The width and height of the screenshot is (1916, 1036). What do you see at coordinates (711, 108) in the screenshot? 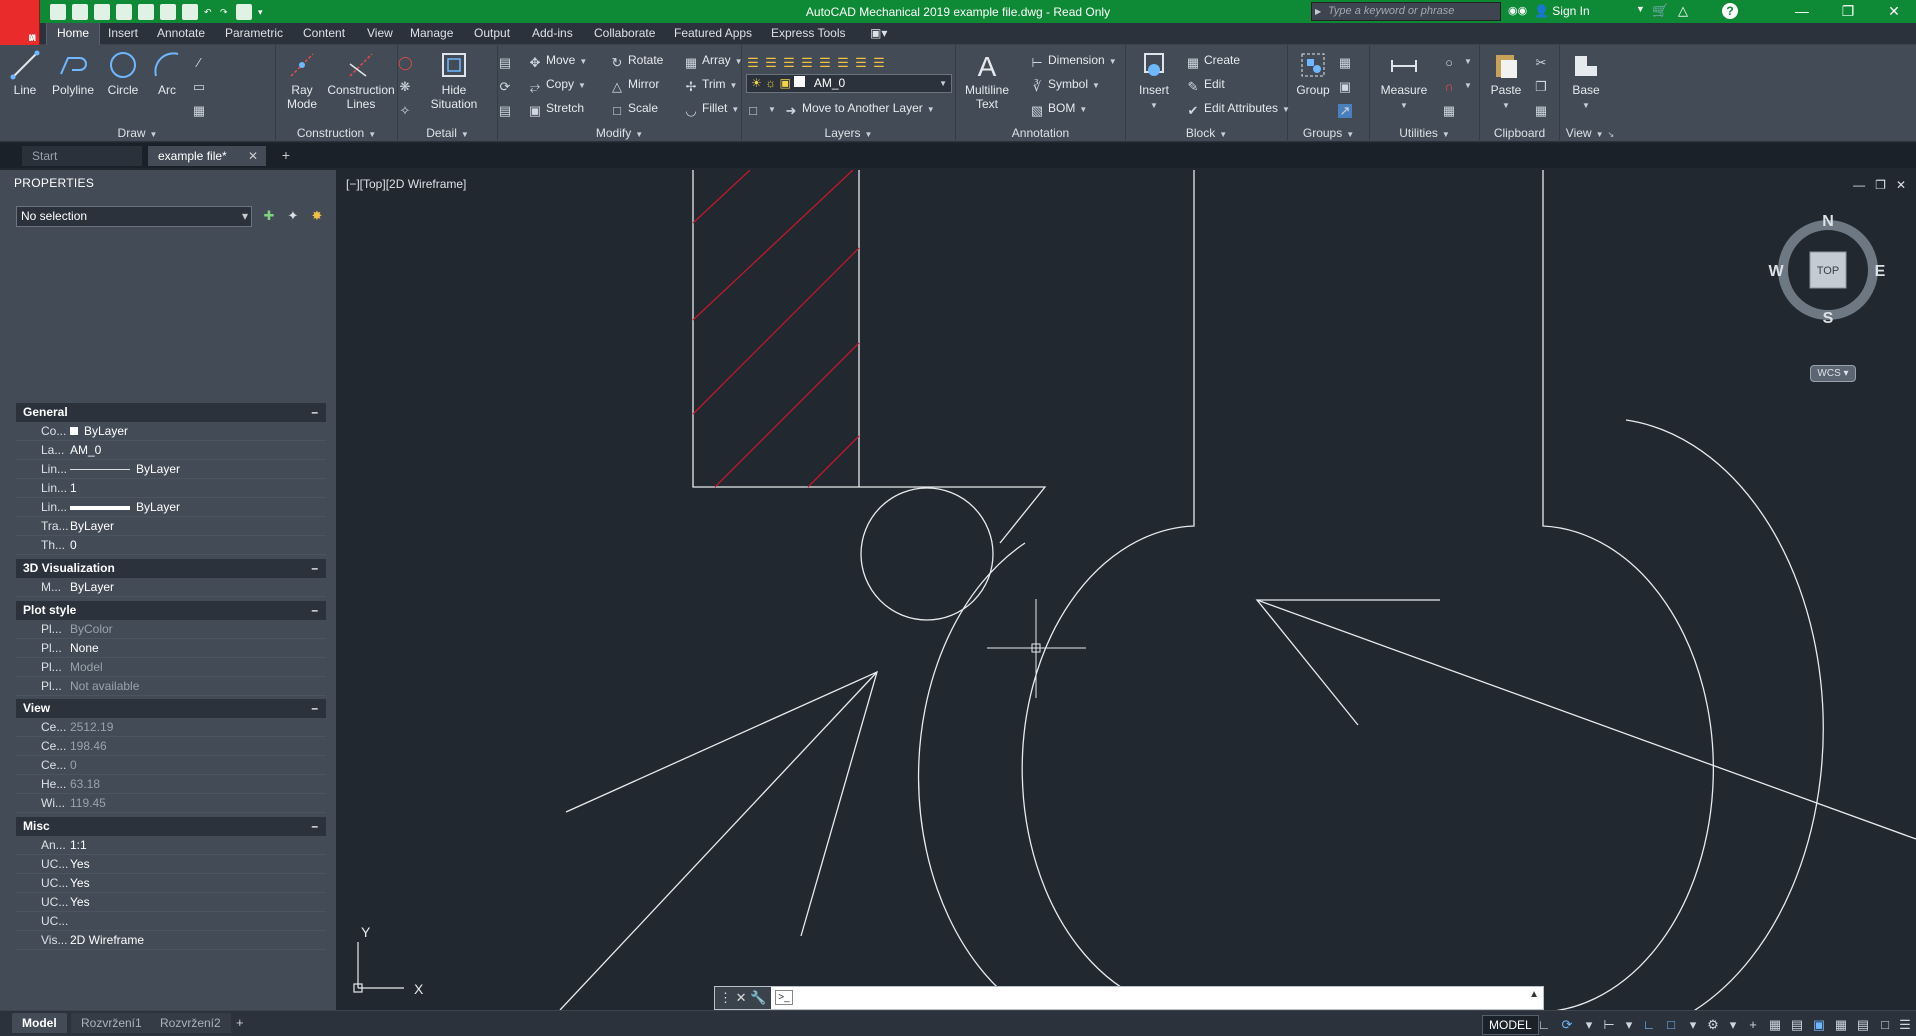
I see `fillet-button: ◡ Fillet ▼` at bounding box center [711, 108].